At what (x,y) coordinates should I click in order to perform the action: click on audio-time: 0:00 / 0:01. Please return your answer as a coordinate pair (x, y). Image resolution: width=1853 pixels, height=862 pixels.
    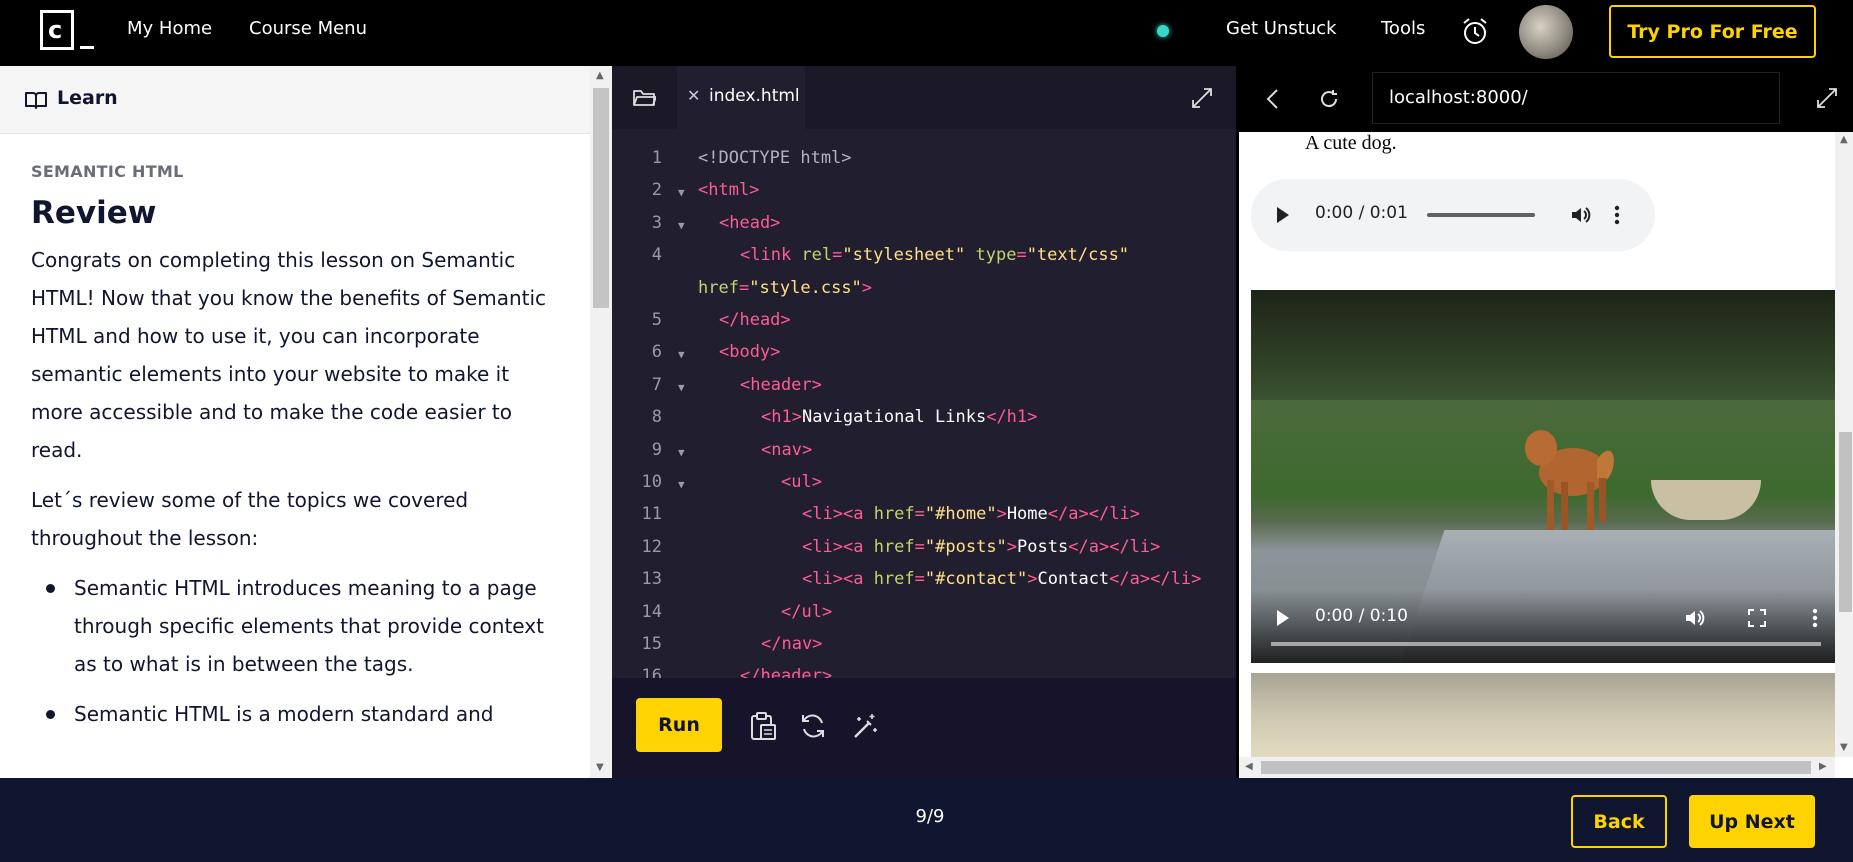
    Looking at the image, I should click on (1361, 213).